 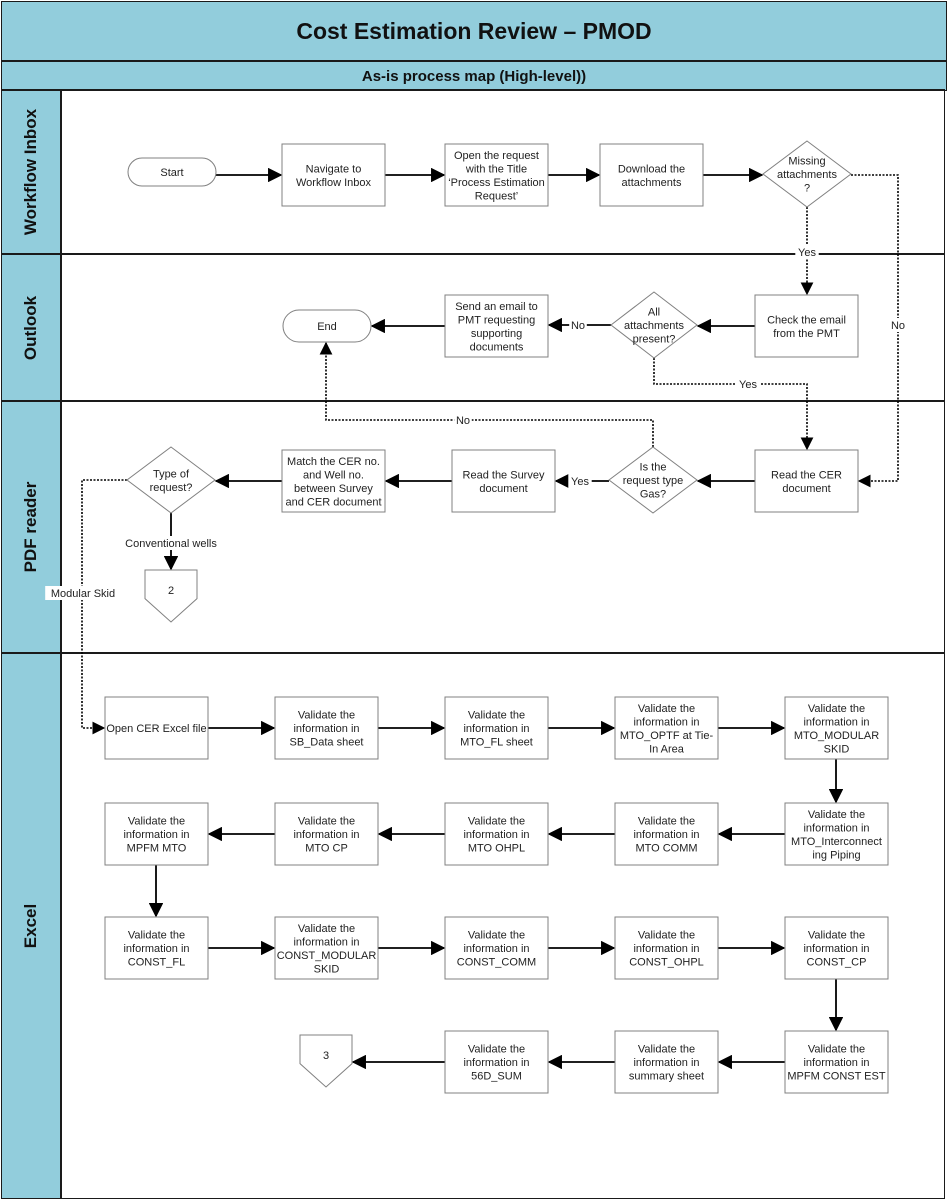 I want to click on node-v-mpfm-const: Validate the information in MPFM CONST EST, so click(x=836, y=1062).